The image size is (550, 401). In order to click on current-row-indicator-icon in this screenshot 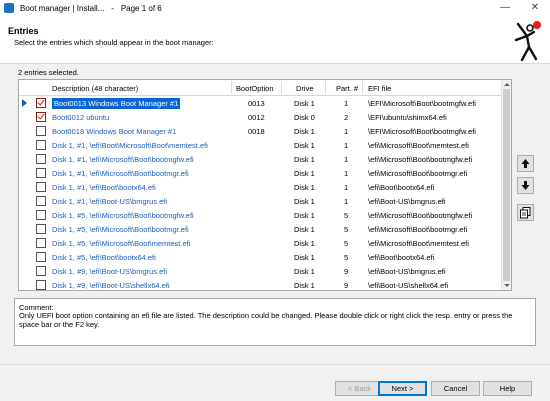, I will do `click(24, 103)`.